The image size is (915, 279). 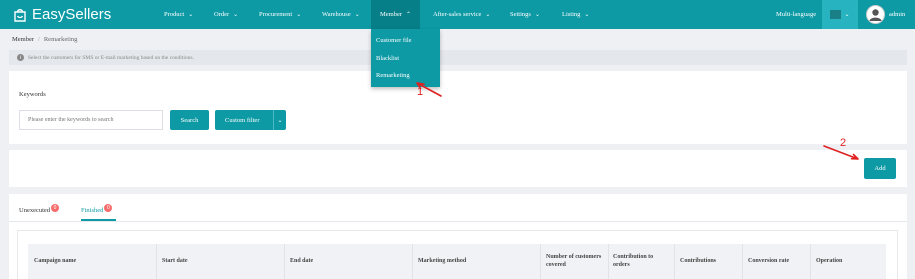 I want to click on nav-item-after-sales-service: After-sales service ⌄, so click(x=461, y=14).